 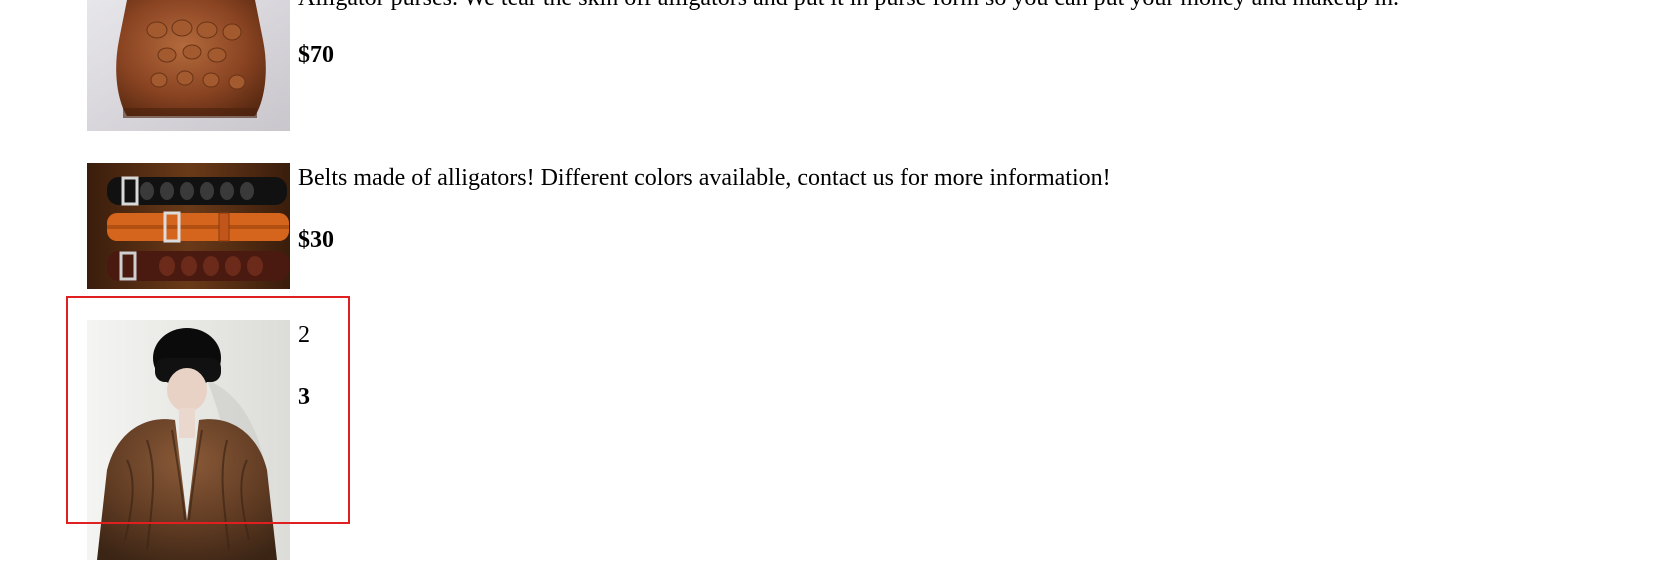 What do you see at coordinates (188, 226) in the screenshot?
I see `product-image-belts` at bounding box center [188, 226].